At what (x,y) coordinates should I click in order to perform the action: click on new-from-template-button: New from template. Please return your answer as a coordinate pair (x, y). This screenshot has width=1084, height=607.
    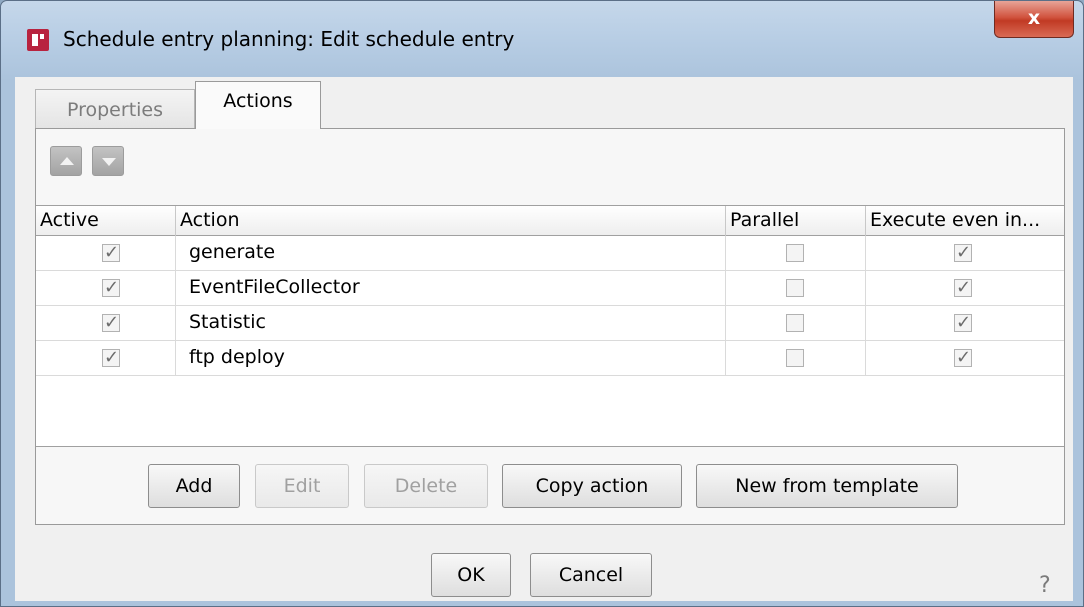
    Looking at the image, I should click on (827, 486).